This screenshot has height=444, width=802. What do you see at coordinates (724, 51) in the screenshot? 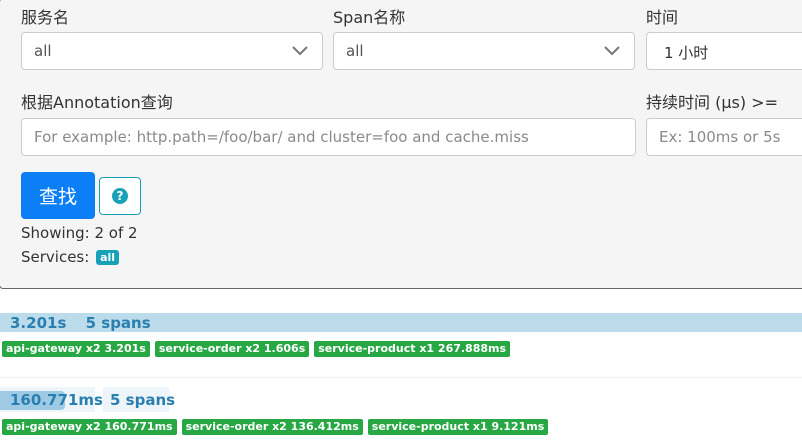
I see `time-select: 1 小时` at bounding box center [724, 51].